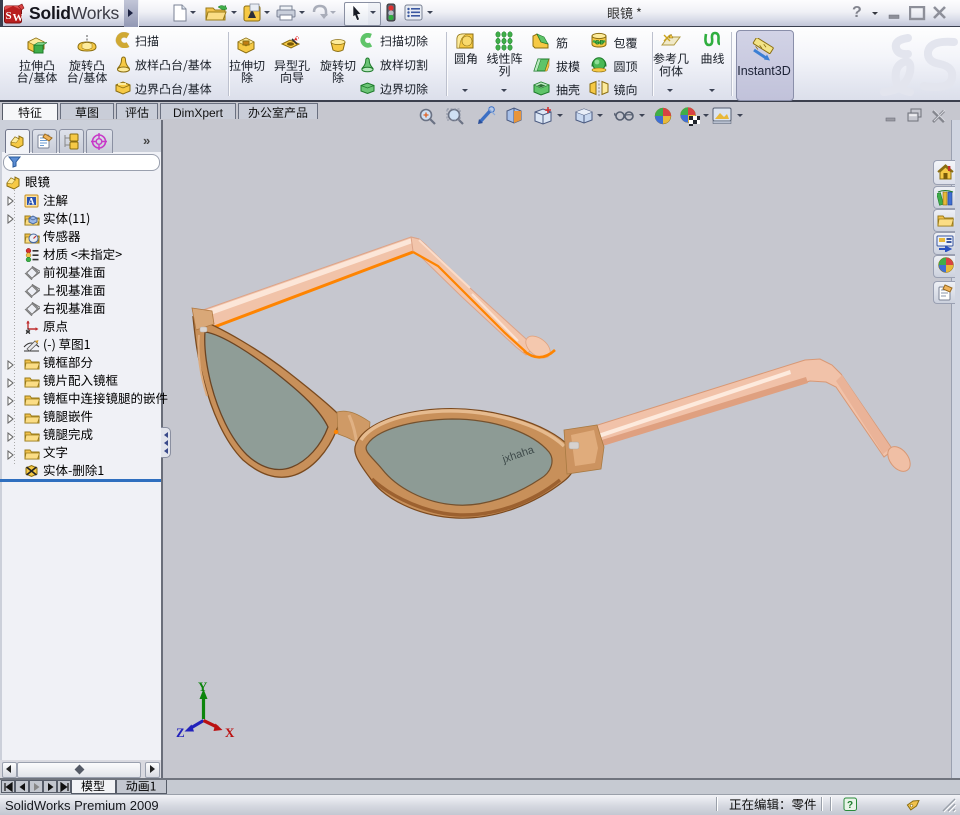  I want to click on svg-text: jxhaha, so click(518, 455).